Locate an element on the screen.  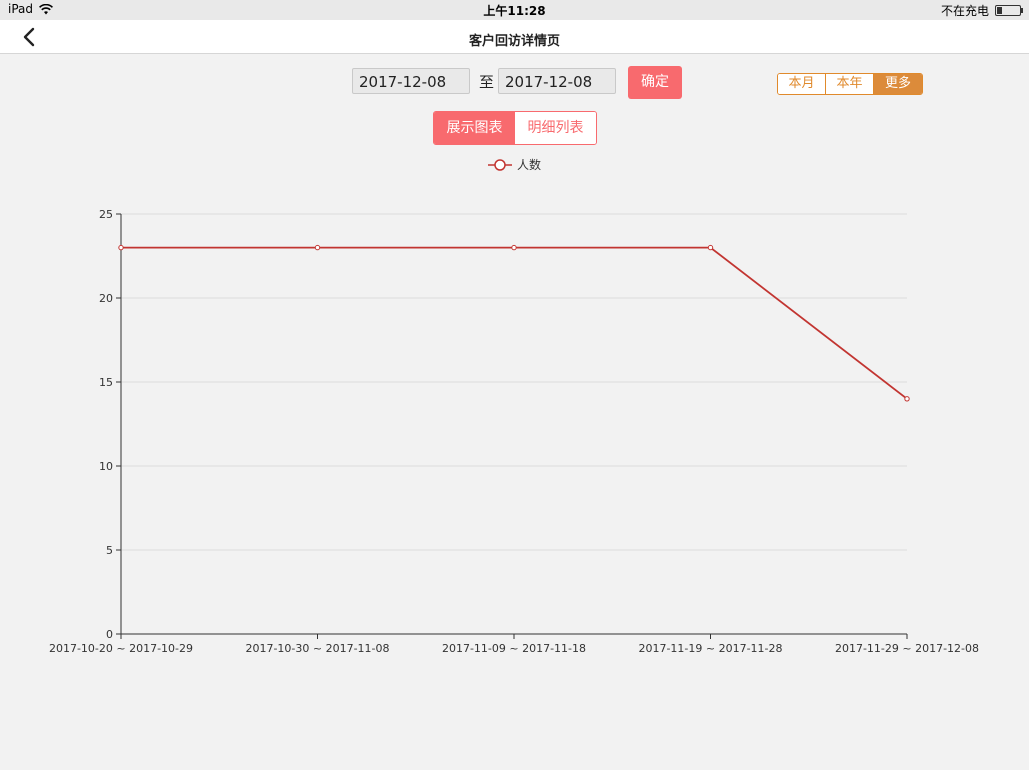
nav-bar: 客户回访详情页 is located at coordinates (514, 37).